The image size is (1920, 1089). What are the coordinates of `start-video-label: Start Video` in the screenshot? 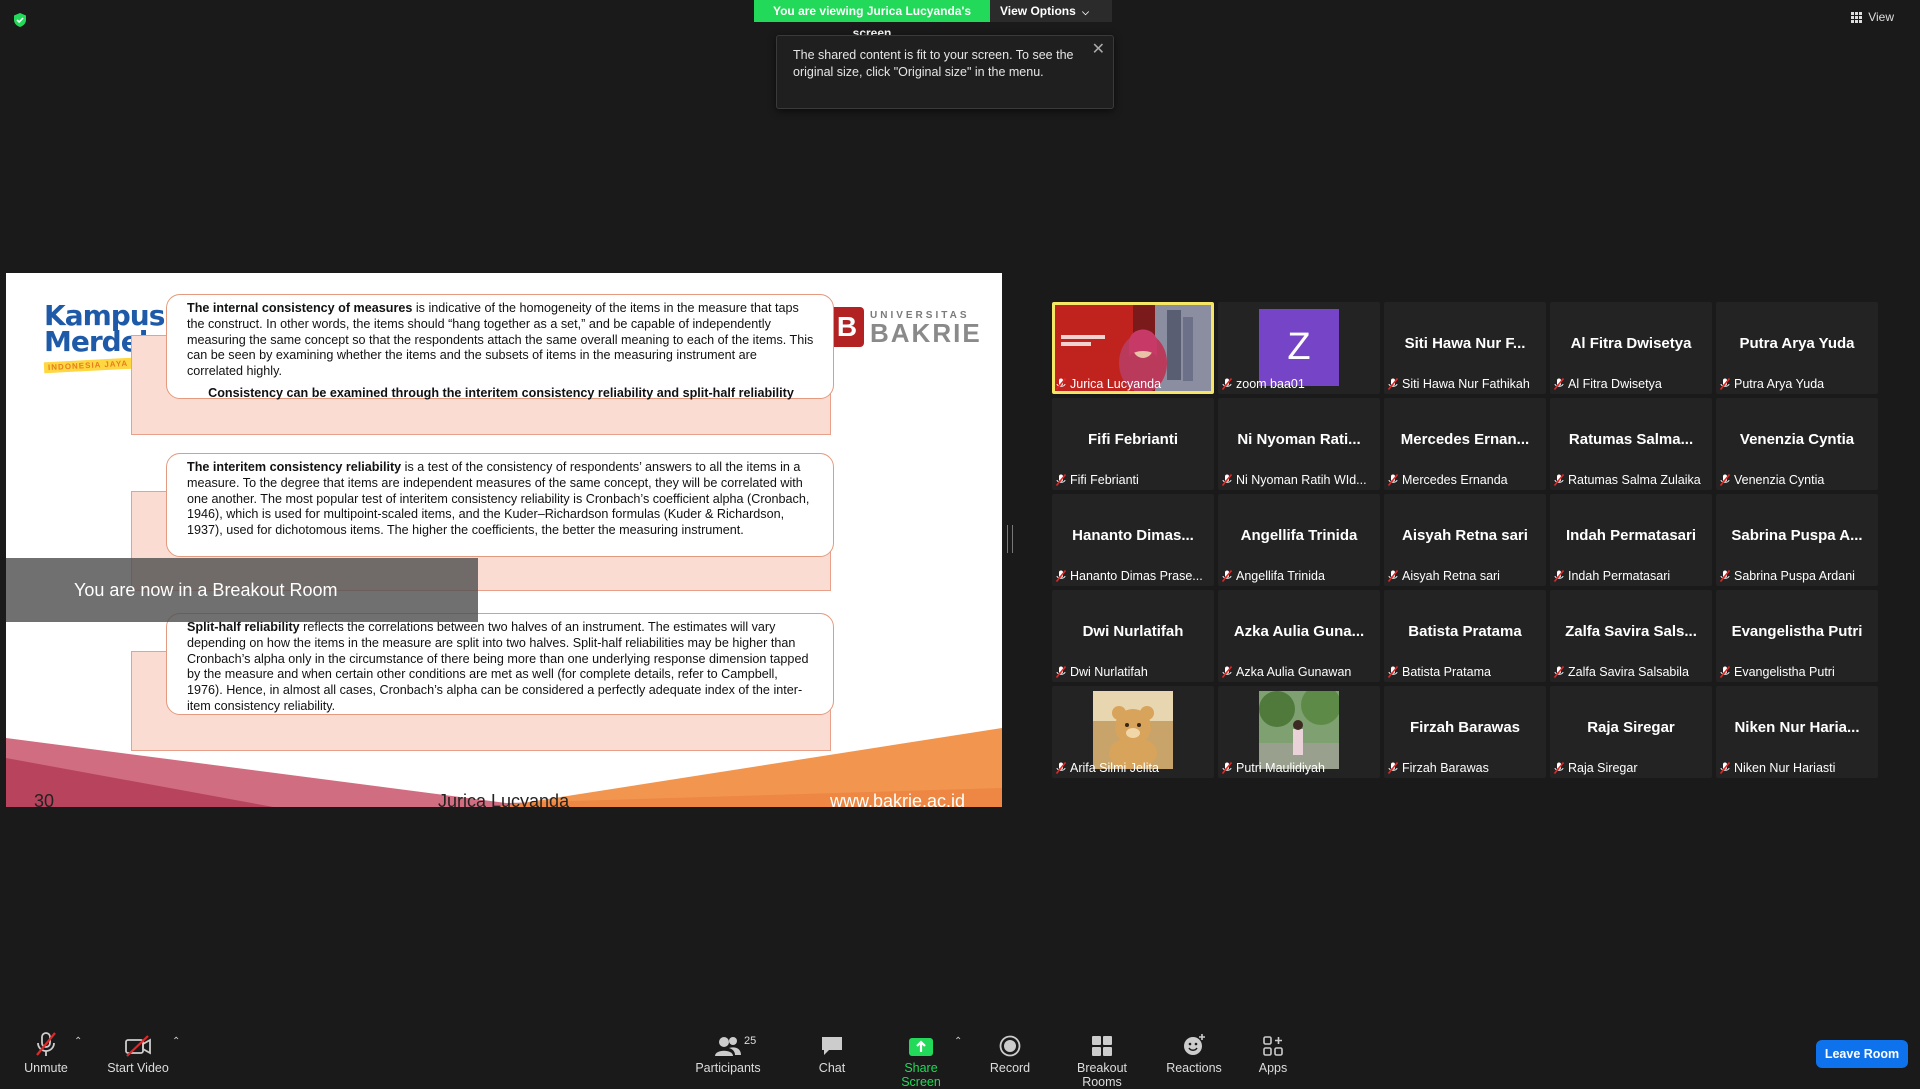 It's located at (138, 1068).